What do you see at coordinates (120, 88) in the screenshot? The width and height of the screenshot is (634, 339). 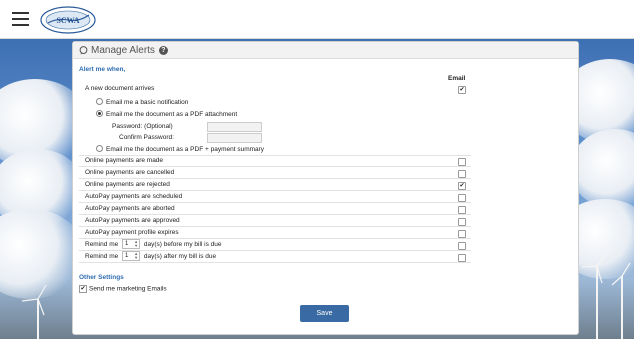 I see `alert-label: A new document arrives` at bounding box center [120, 88].